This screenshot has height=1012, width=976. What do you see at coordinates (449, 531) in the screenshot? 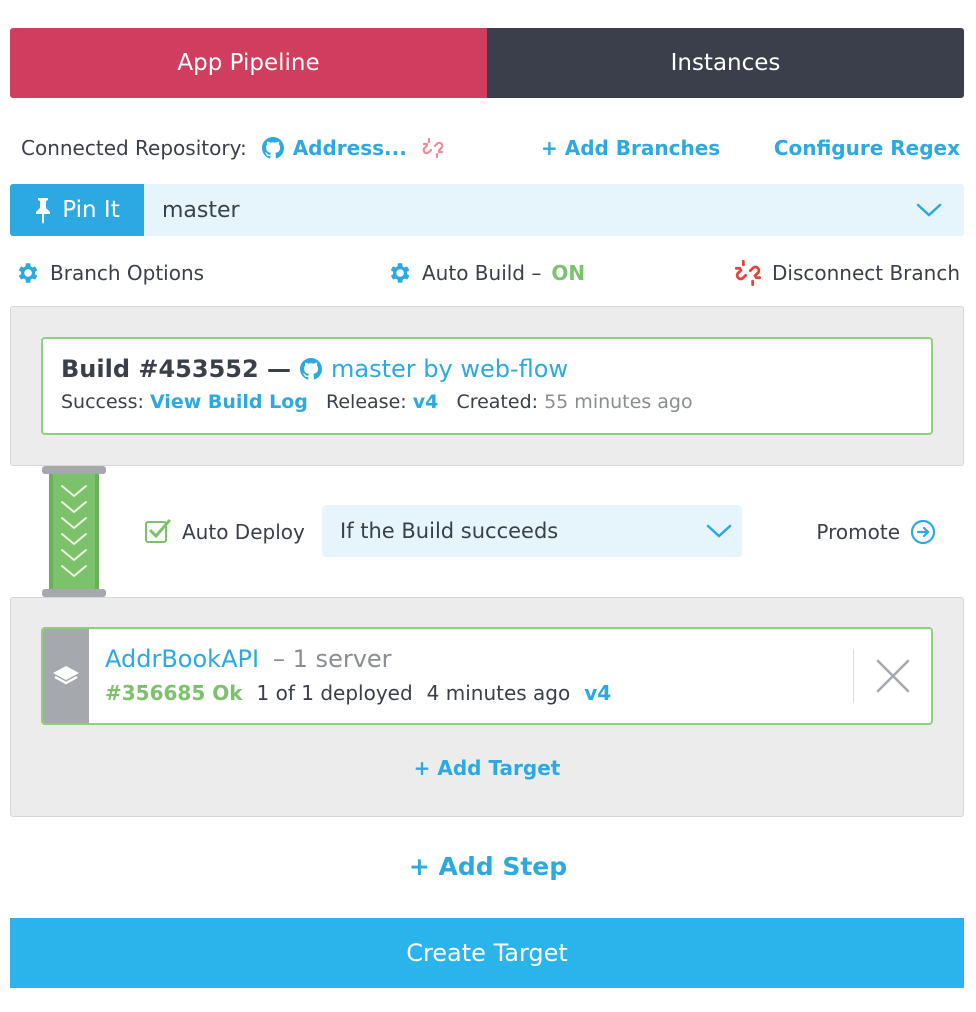
I see `deploy-condition-value: If the Build succeeds` at bounding box center [449, 531].